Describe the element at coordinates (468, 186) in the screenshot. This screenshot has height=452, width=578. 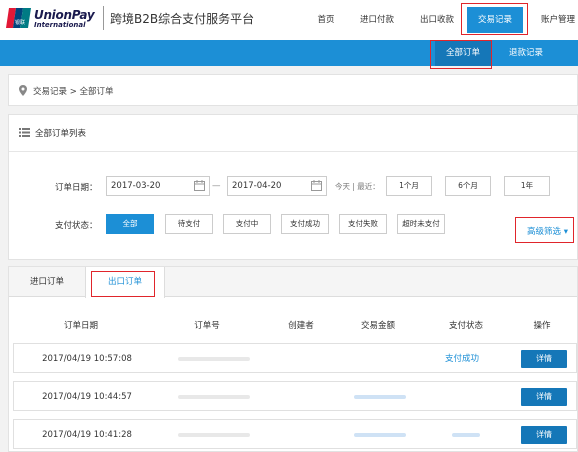
I see `range-6-months-button: 6个月` at that location.